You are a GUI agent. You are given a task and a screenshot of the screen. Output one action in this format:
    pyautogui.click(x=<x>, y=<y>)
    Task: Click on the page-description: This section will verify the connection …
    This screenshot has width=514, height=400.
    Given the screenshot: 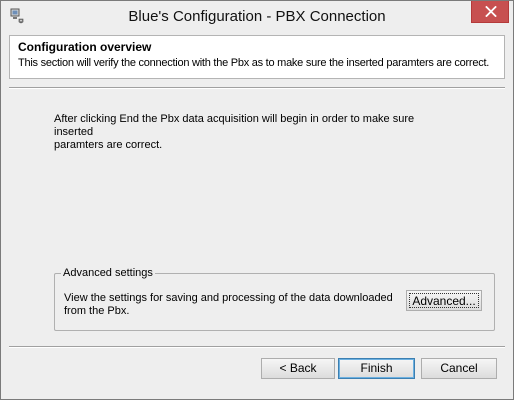 What is the action you would take?
    pyautogui.click(x=254, y=63)
    